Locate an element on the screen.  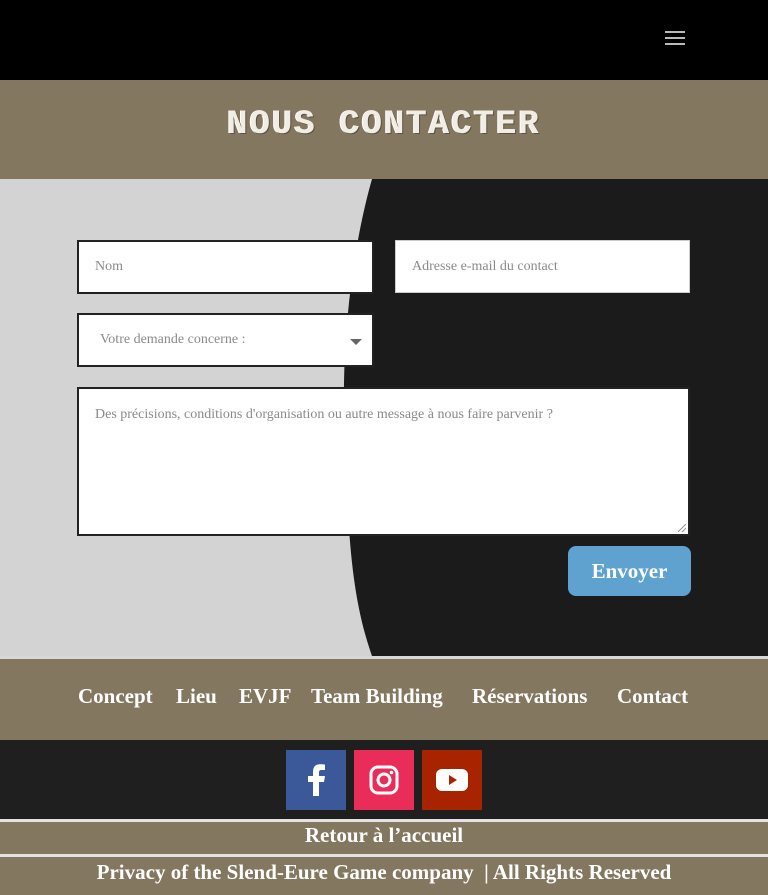
instagram-button is located at coordinates (384, 780).